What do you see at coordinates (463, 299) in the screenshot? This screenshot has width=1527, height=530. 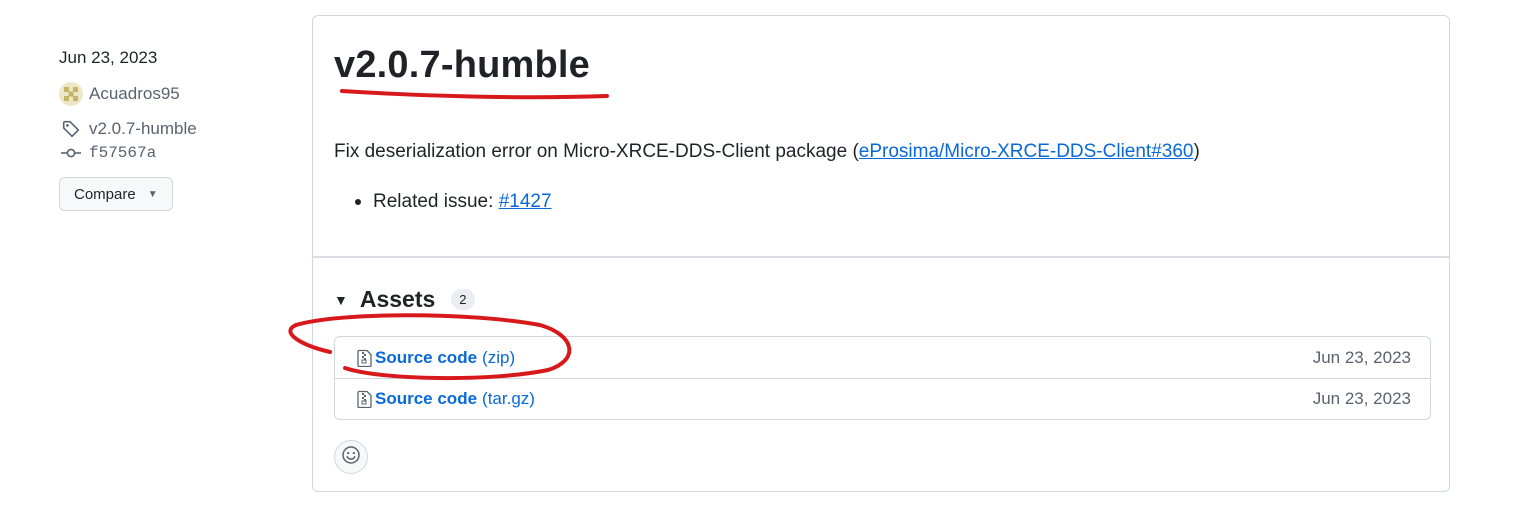 I see `assets-count-badge: 2` at bounding box center [463, 299].